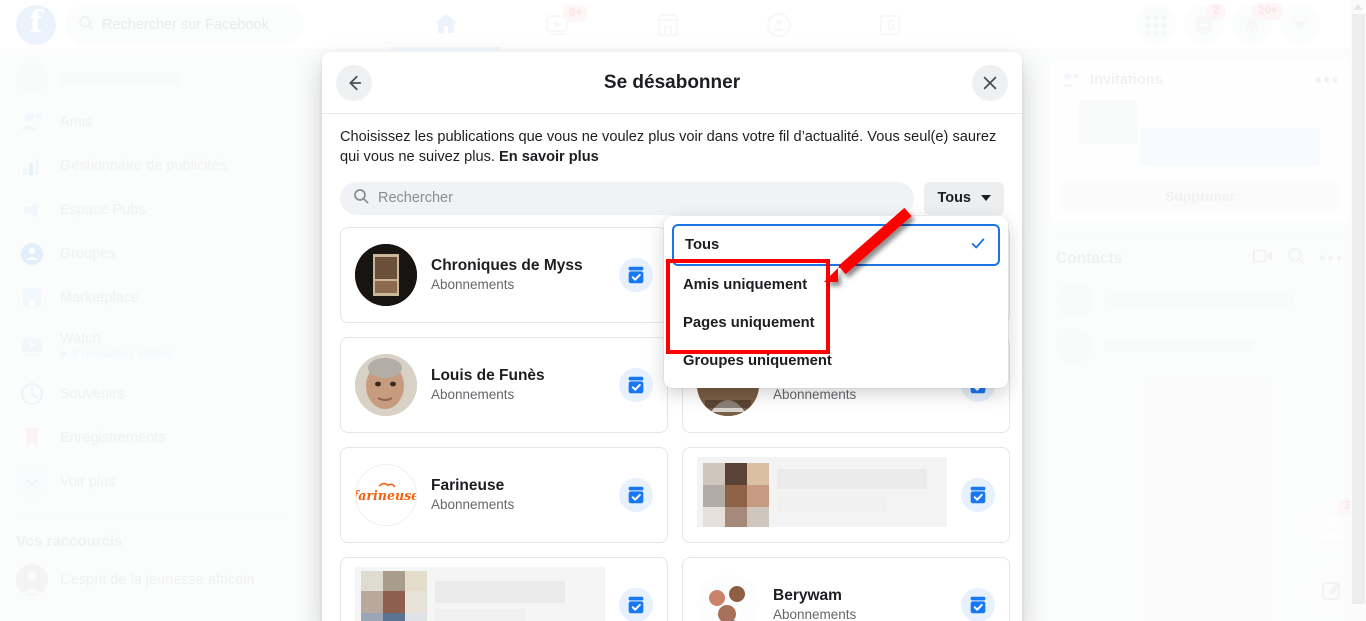 Image resolution: width=1366 pixels, height=621 pixels. Describe the element at coordinates (954, 198) in the screenshot. I see `filter-dropdown-label: Tous` at that location.